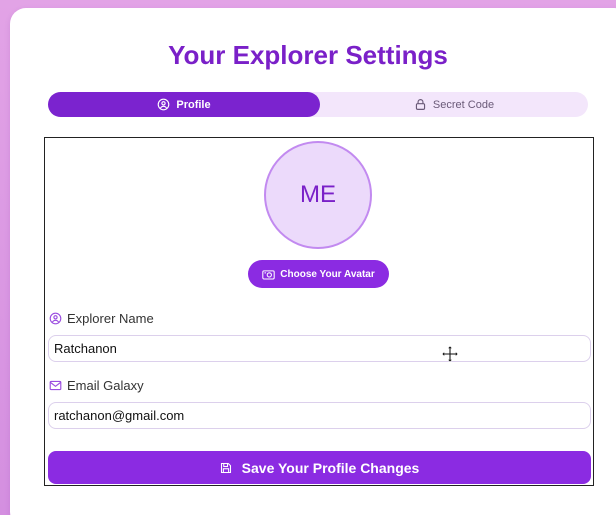  I want to click on email-galaxy-label: Email Galaxy, so click(96, 385).